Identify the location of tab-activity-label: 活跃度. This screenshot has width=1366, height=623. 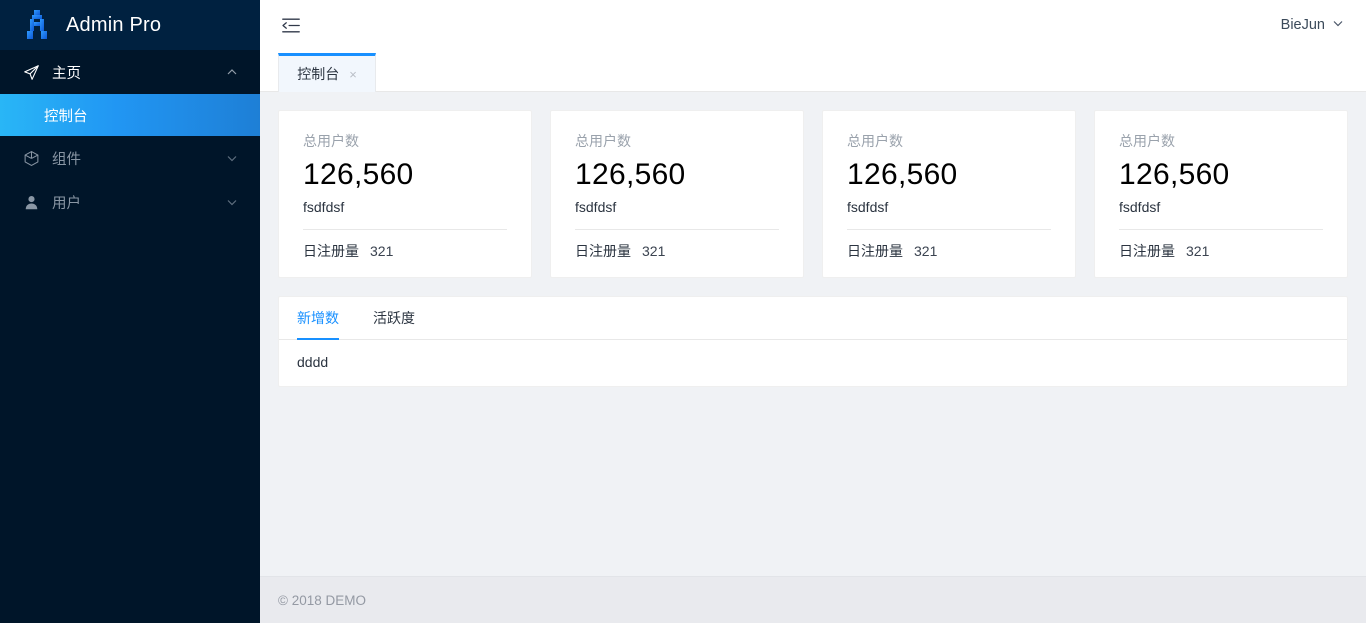
(394, 317).